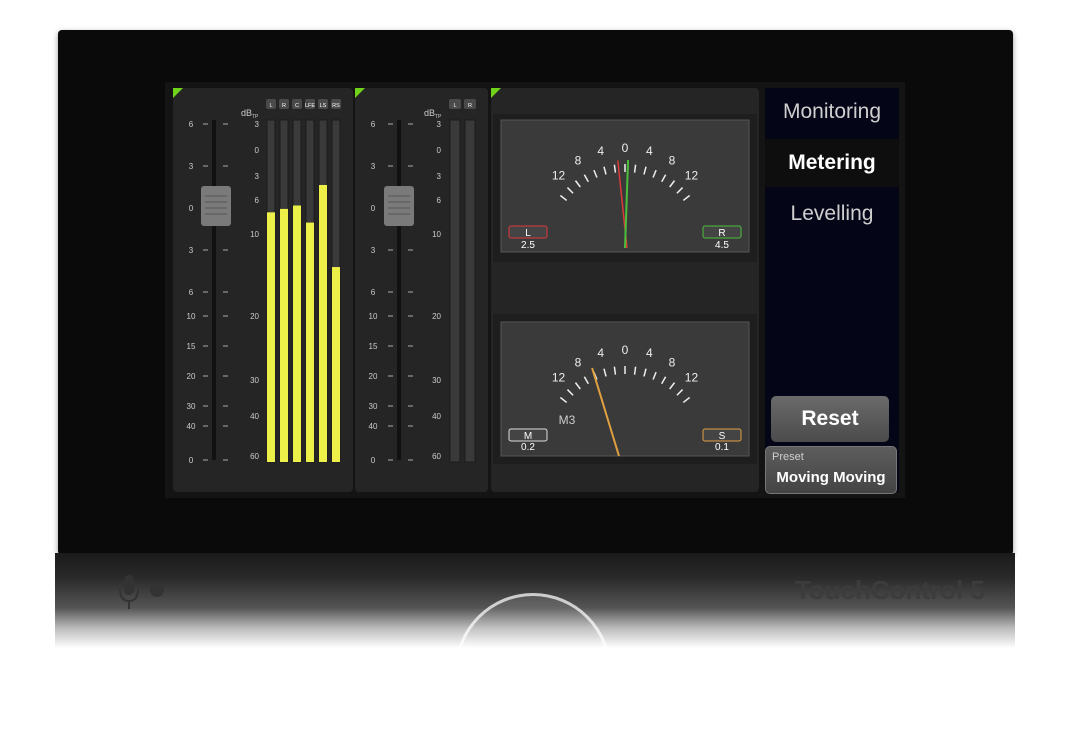 Image resolution: width=1070 pixels, height=749 pixels. What do you see at coordinates (889, 590) in the screenshot?
I see `brand-label: TouchControl 5` at bounding box center [889, 590].